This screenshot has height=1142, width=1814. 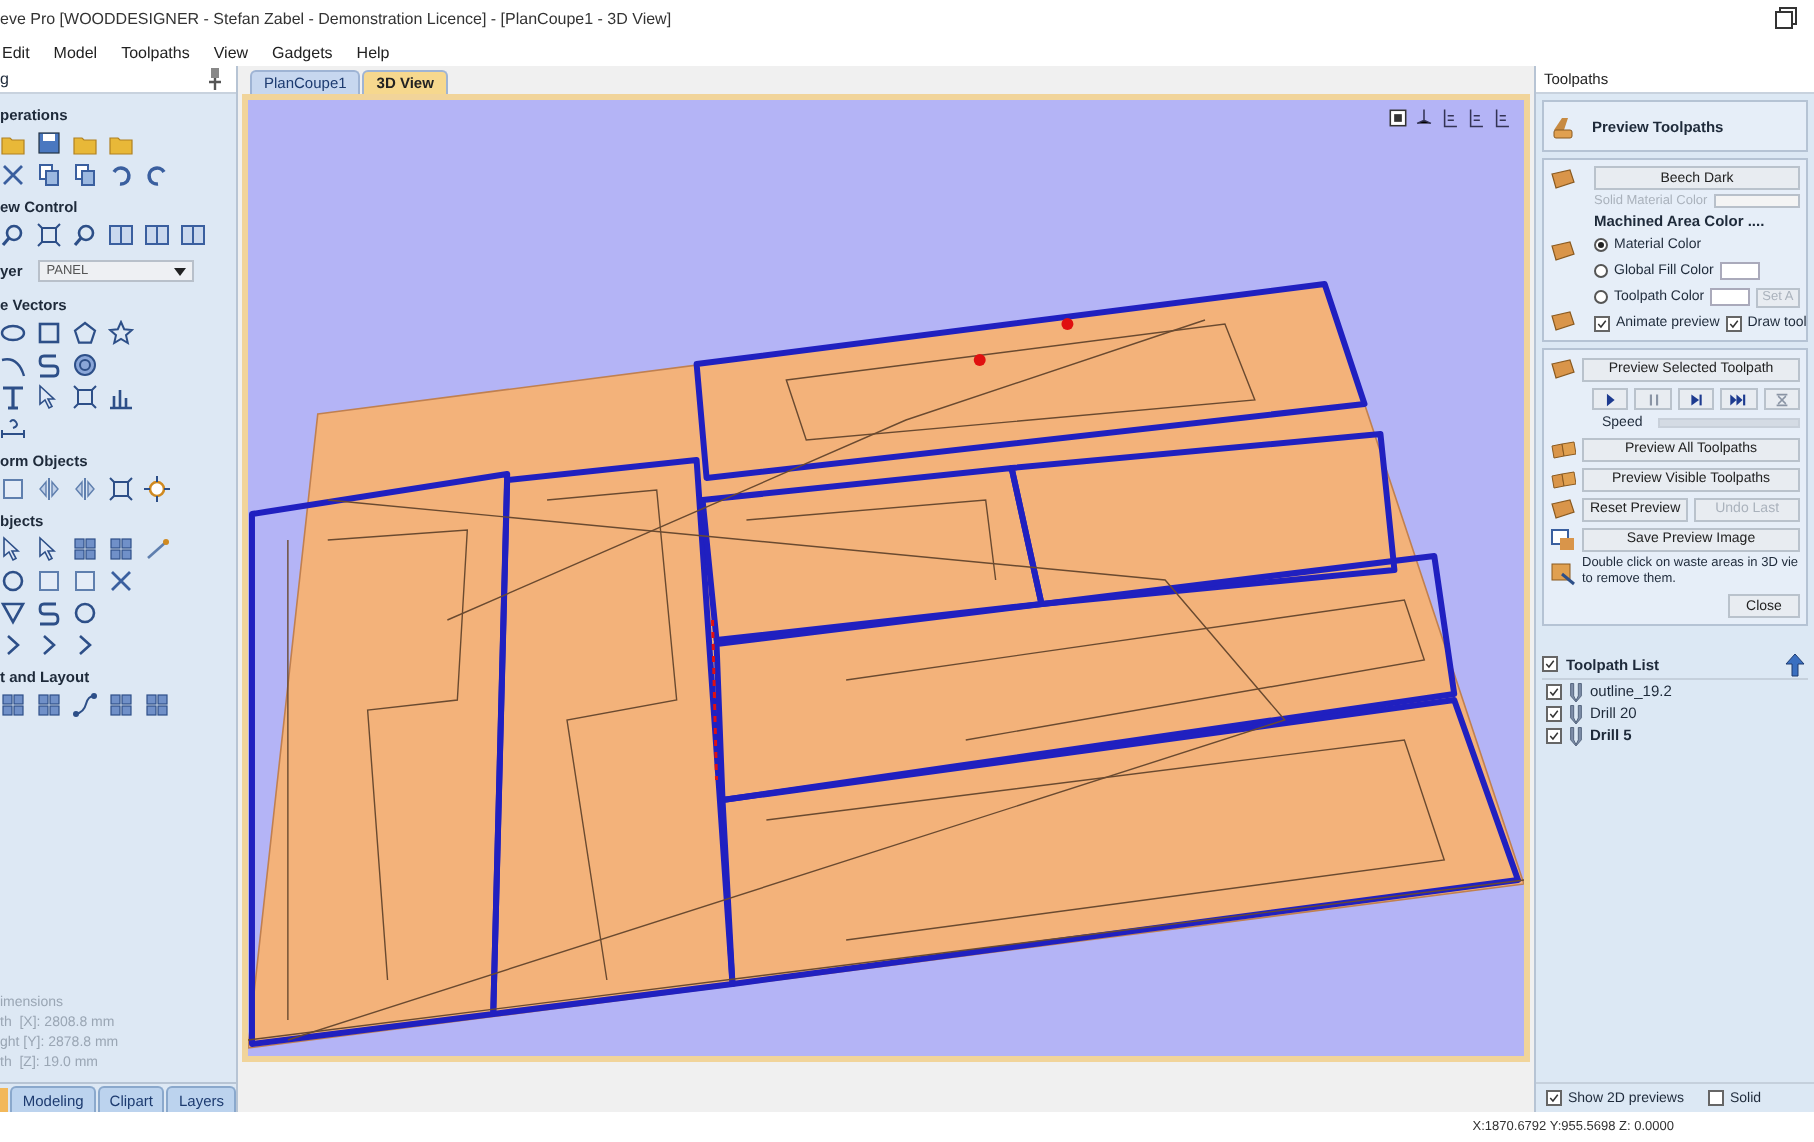 I want to click on speed-slider, so click(x=1729, y=423).